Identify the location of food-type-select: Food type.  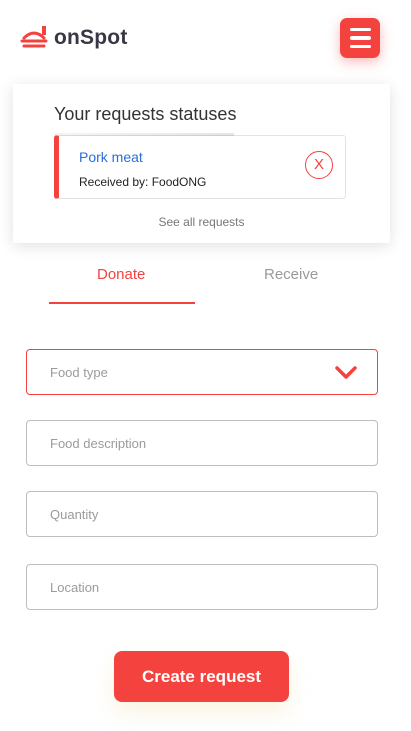
(202, 372).